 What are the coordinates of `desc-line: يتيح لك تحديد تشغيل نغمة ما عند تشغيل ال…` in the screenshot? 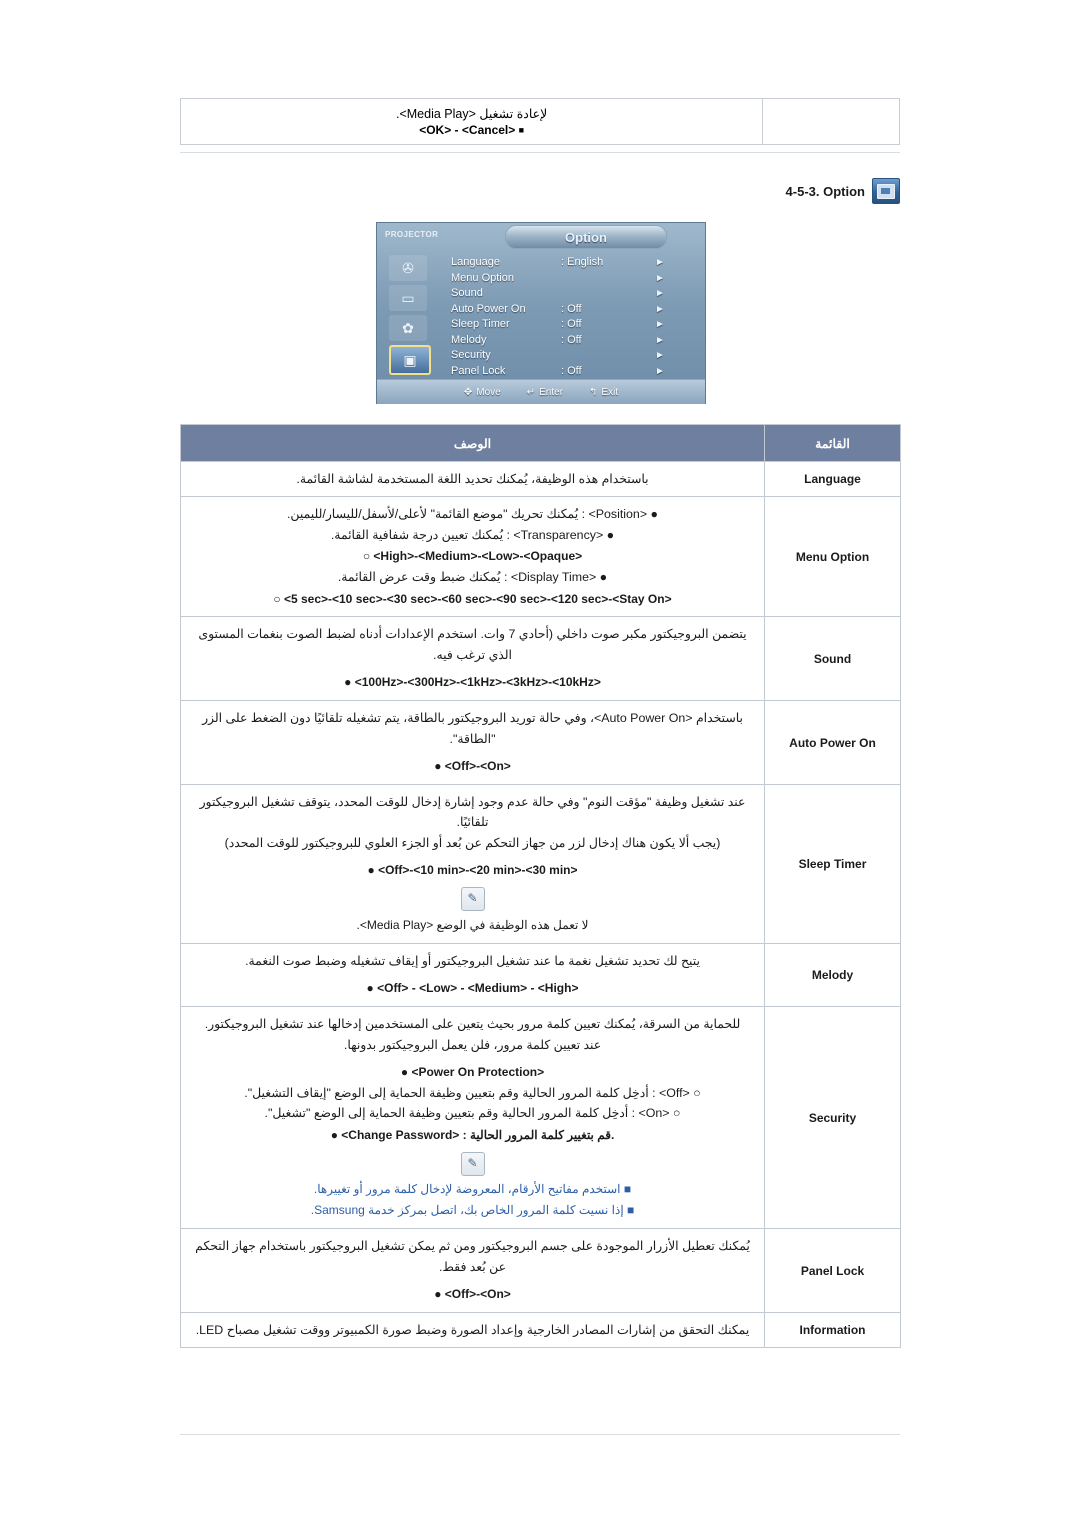 It's located at (472, 960).